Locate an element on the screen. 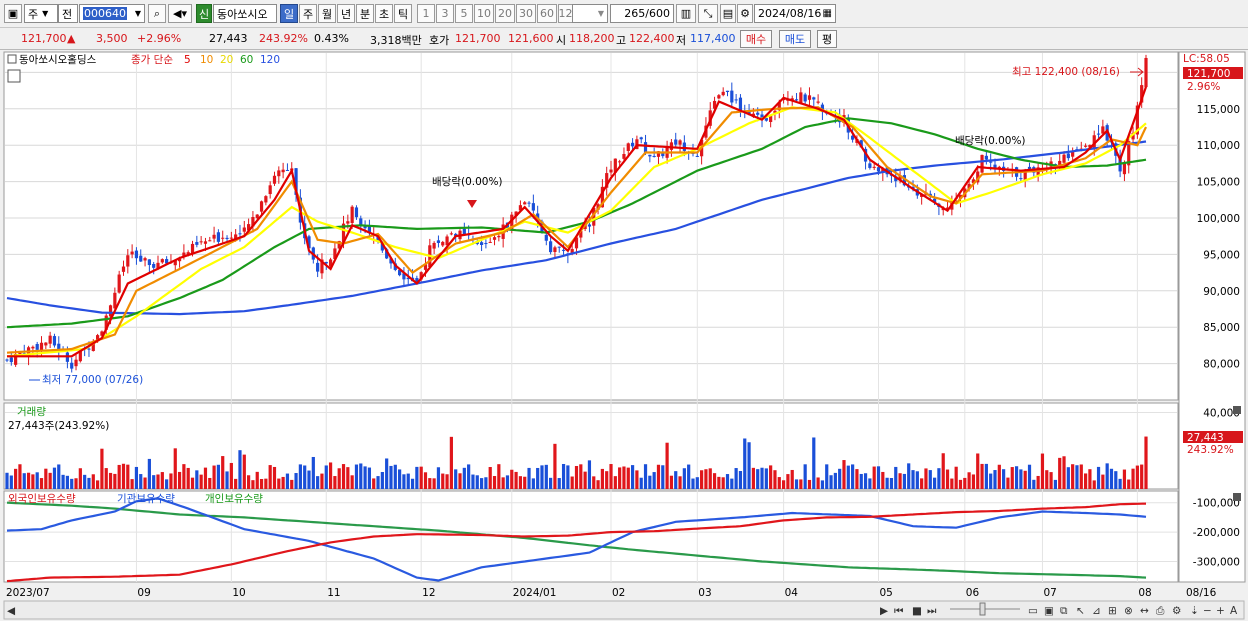  count-field: 265/600 is located at coordinates (642, 13).